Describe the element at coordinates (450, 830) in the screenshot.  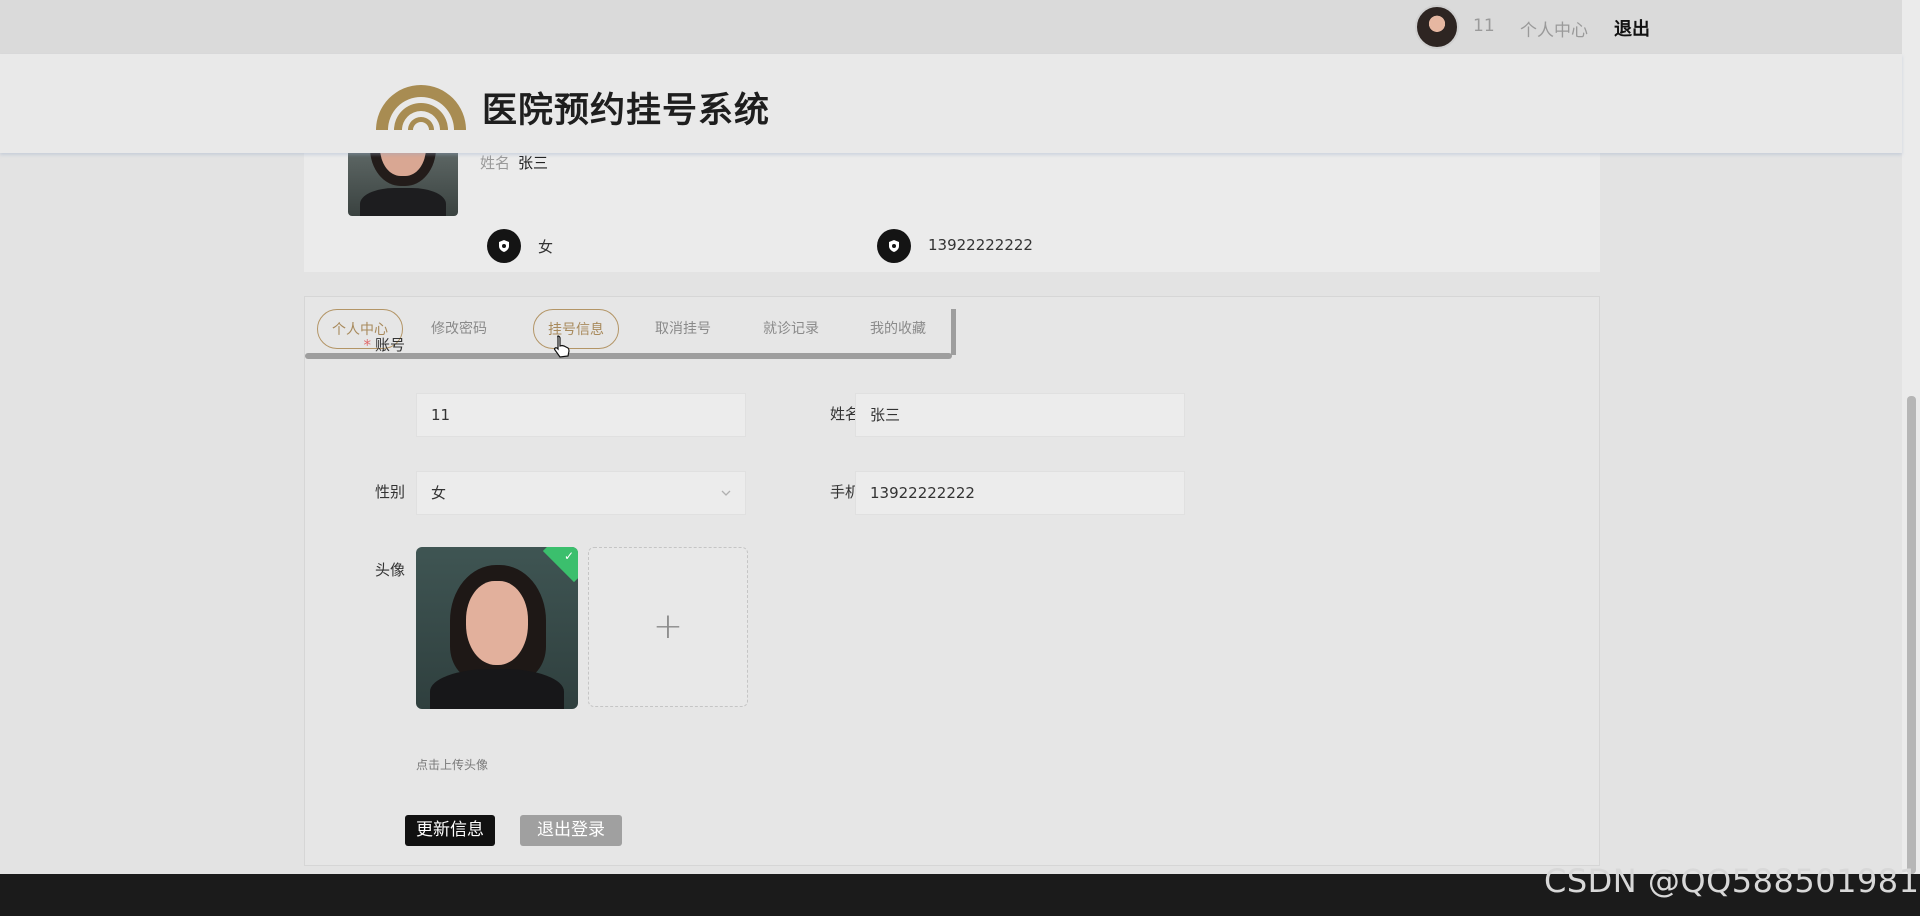
I see `update-info-button: 更新信息` at that location.